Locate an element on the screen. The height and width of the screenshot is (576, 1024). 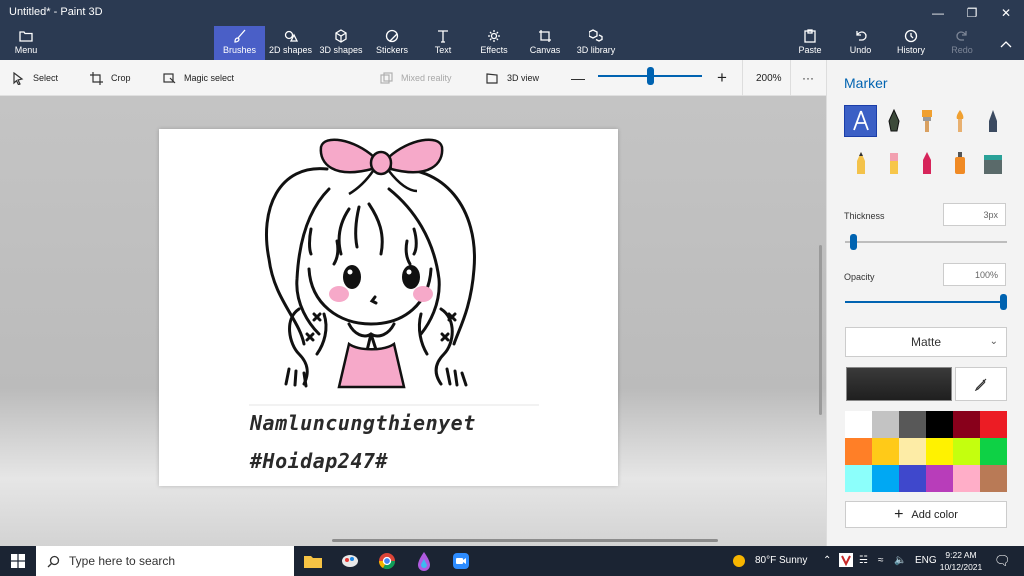
brush-marker is located at coordinates (860, 121).